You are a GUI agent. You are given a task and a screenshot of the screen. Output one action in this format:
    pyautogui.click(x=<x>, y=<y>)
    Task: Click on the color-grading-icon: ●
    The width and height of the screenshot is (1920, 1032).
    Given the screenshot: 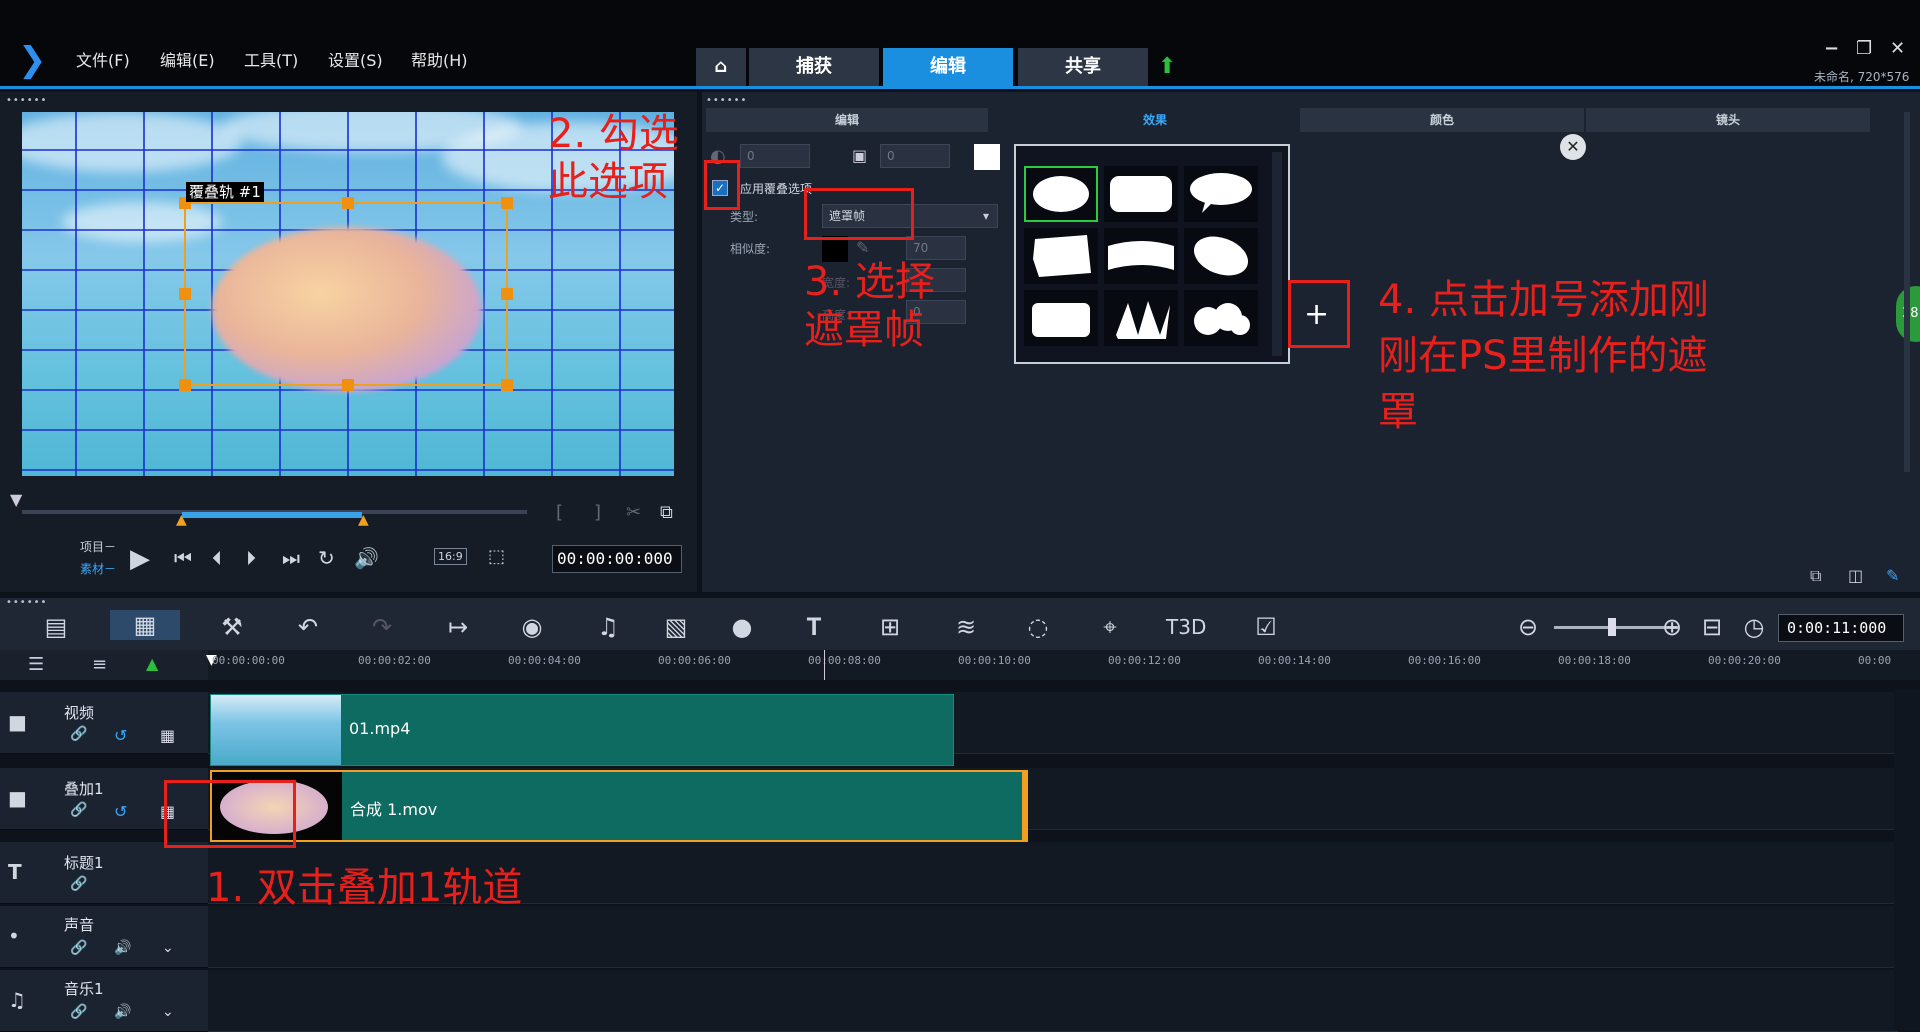 What is the action you would take?
    pyautogui.click(x=742, y=627)
    